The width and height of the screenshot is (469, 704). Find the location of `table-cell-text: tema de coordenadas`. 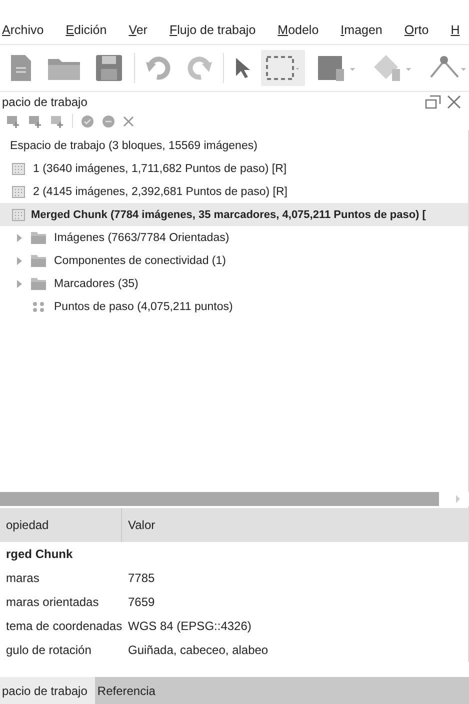

table-cell-text: tema de coordenadas is located at coordinates (63, 626).